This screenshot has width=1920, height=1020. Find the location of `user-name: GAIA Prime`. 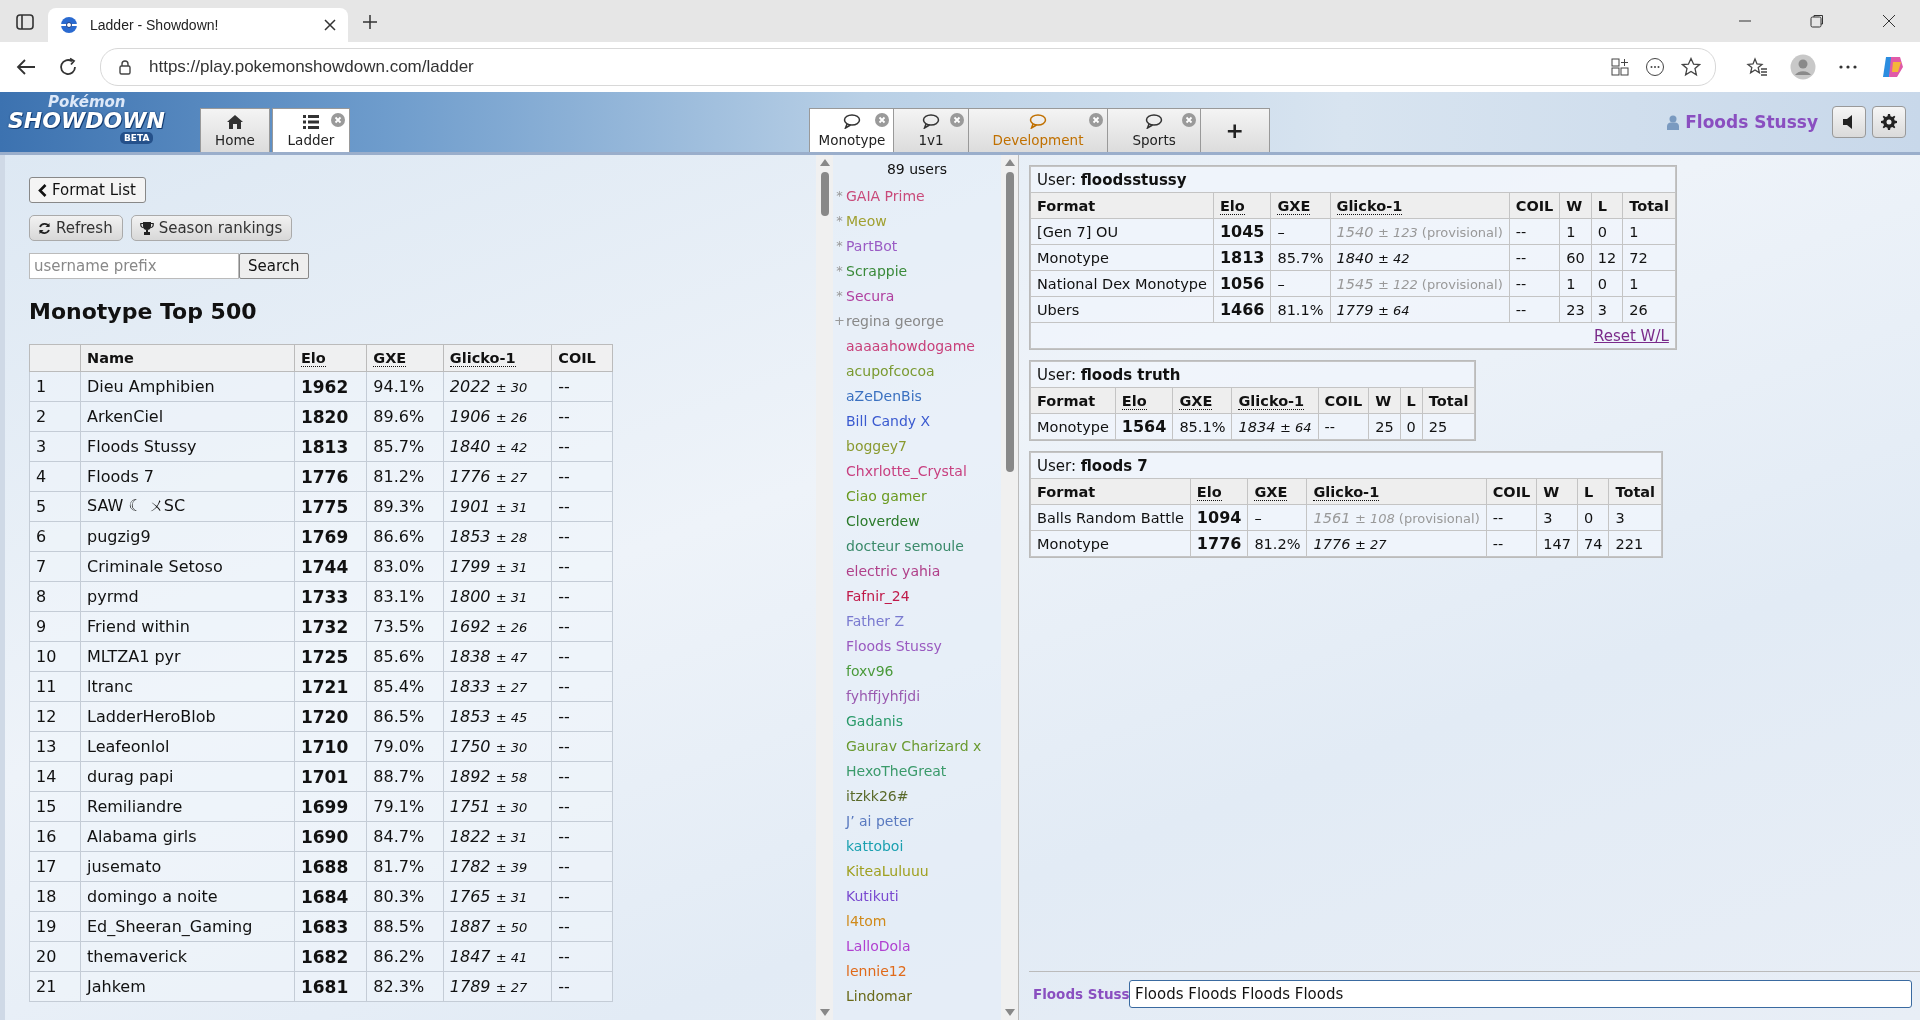

user-name: GAIA Prime is located at coordinates (885, 195).